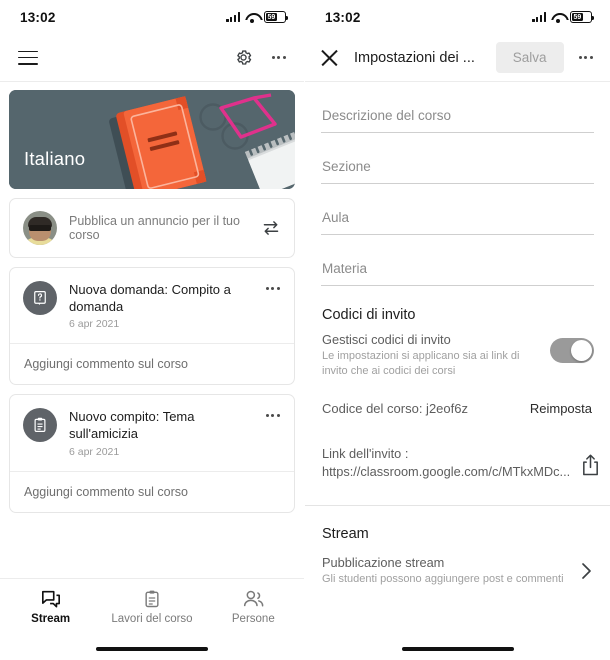 This screenshot has width=610, height=660. I want to click on invite-link-label: Link dell'invito :, so click(365, 454).